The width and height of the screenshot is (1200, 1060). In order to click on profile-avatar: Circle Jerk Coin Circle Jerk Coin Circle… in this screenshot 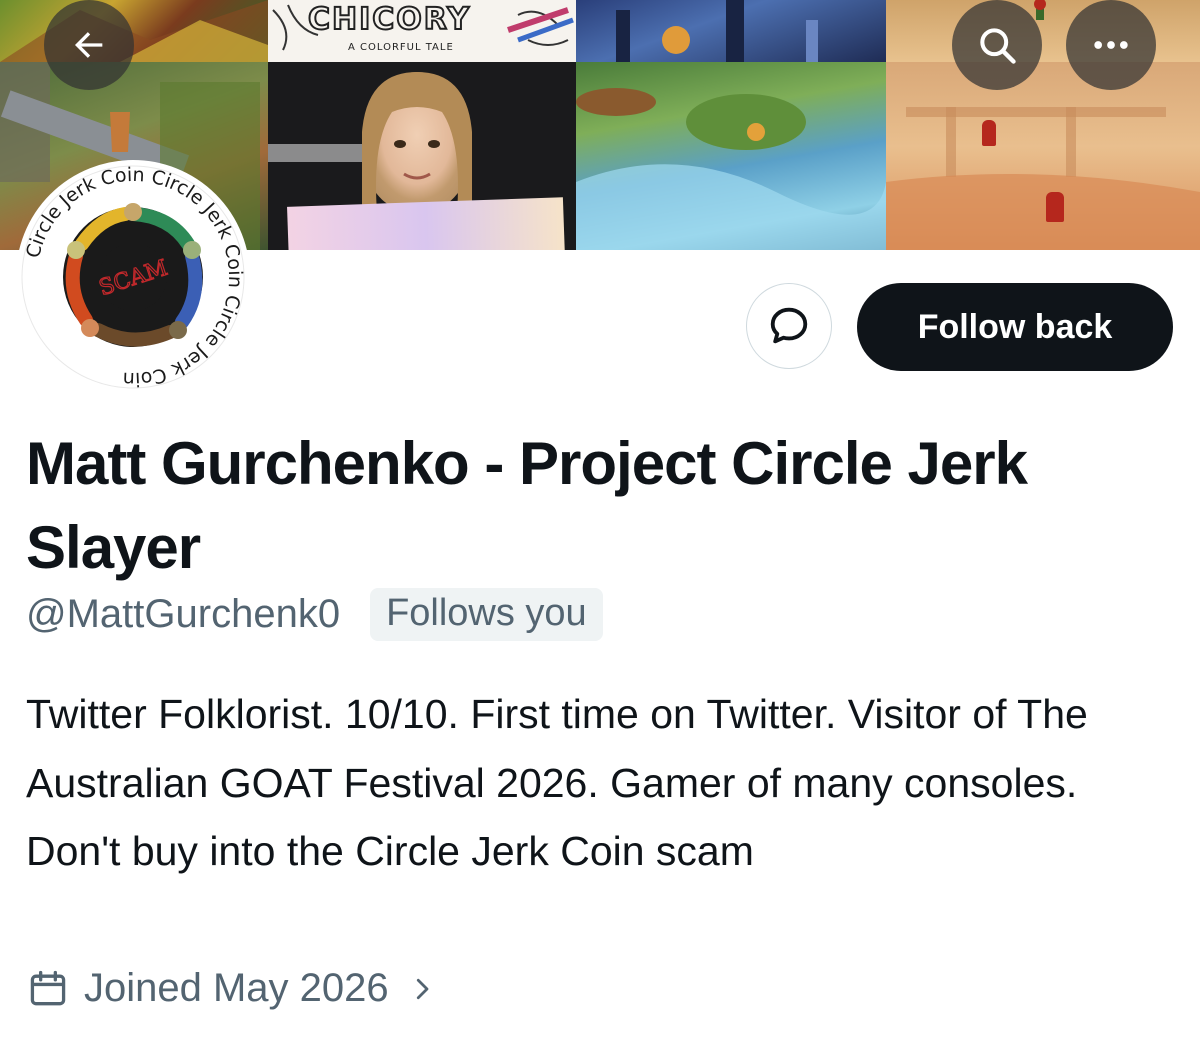, I will do `click(133, 277)`.